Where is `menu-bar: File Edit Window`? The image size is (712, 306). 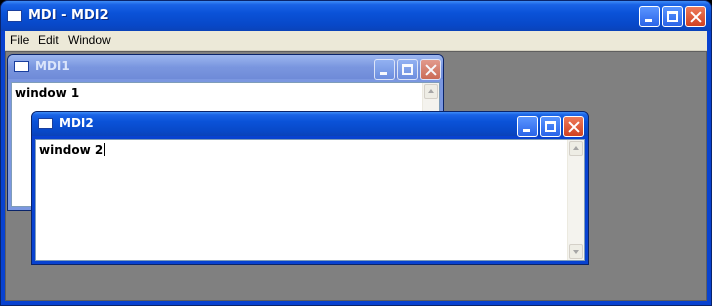
menu-bar: File Edit Window is located at coordinates (356, 41).